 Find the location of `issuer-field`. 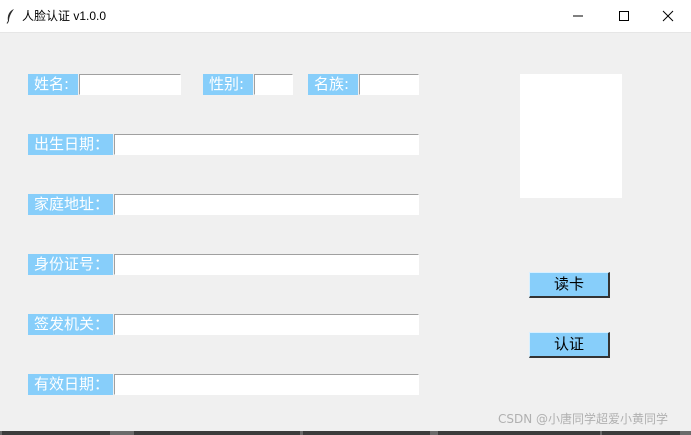

issuer-field is located at coordinates (266, 324).